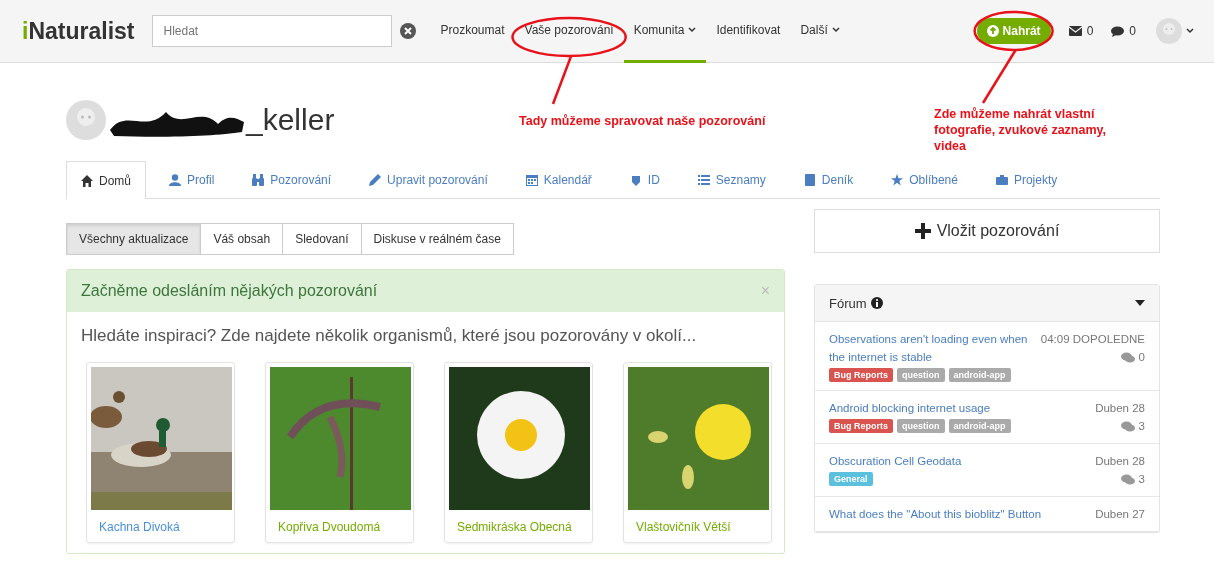 The image size is (1214, 570). I want to click on panel-title: Fórum, so click(848, 303).